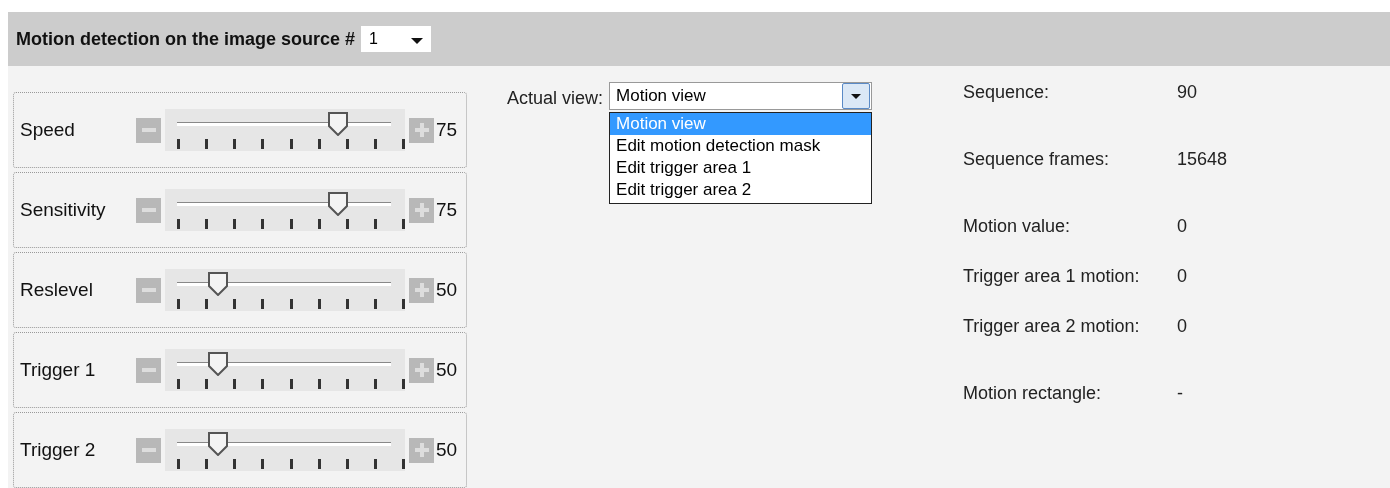  What do you see at coordinates (741, 96) in the screenshot?
I see `view-select: Motion view` at bounding box center [741, 96].